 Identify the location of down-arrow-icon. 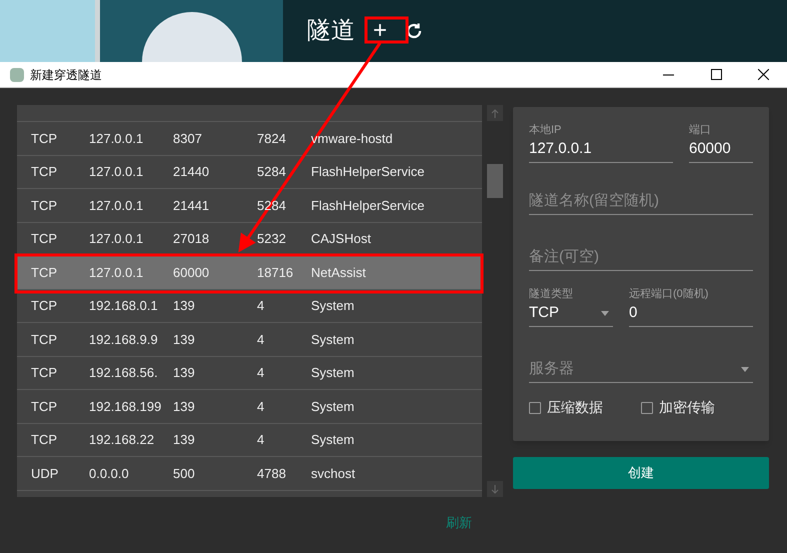
(495, 489).